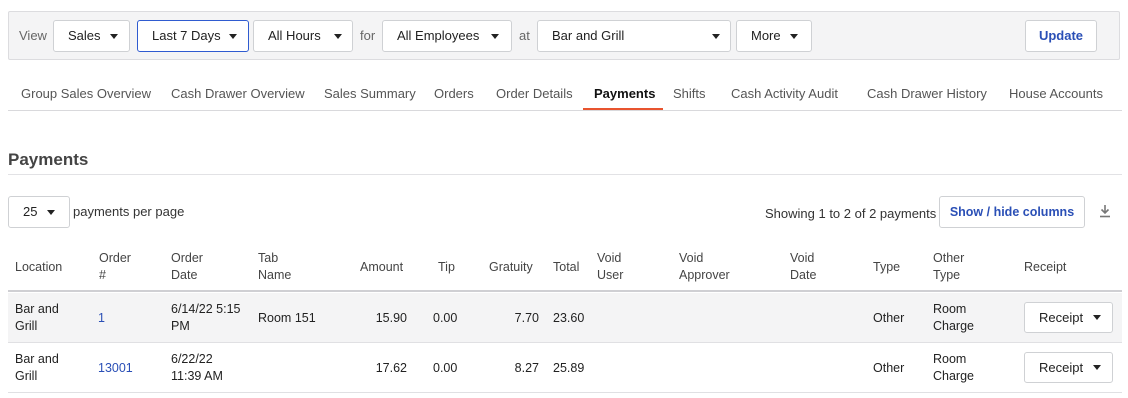 This screenshot has width=1128, height=398. What do you see at coordinates (115, 267) in the screenshot?
I see `column-header-order-number: Order #` at bounding box center [115, 267].